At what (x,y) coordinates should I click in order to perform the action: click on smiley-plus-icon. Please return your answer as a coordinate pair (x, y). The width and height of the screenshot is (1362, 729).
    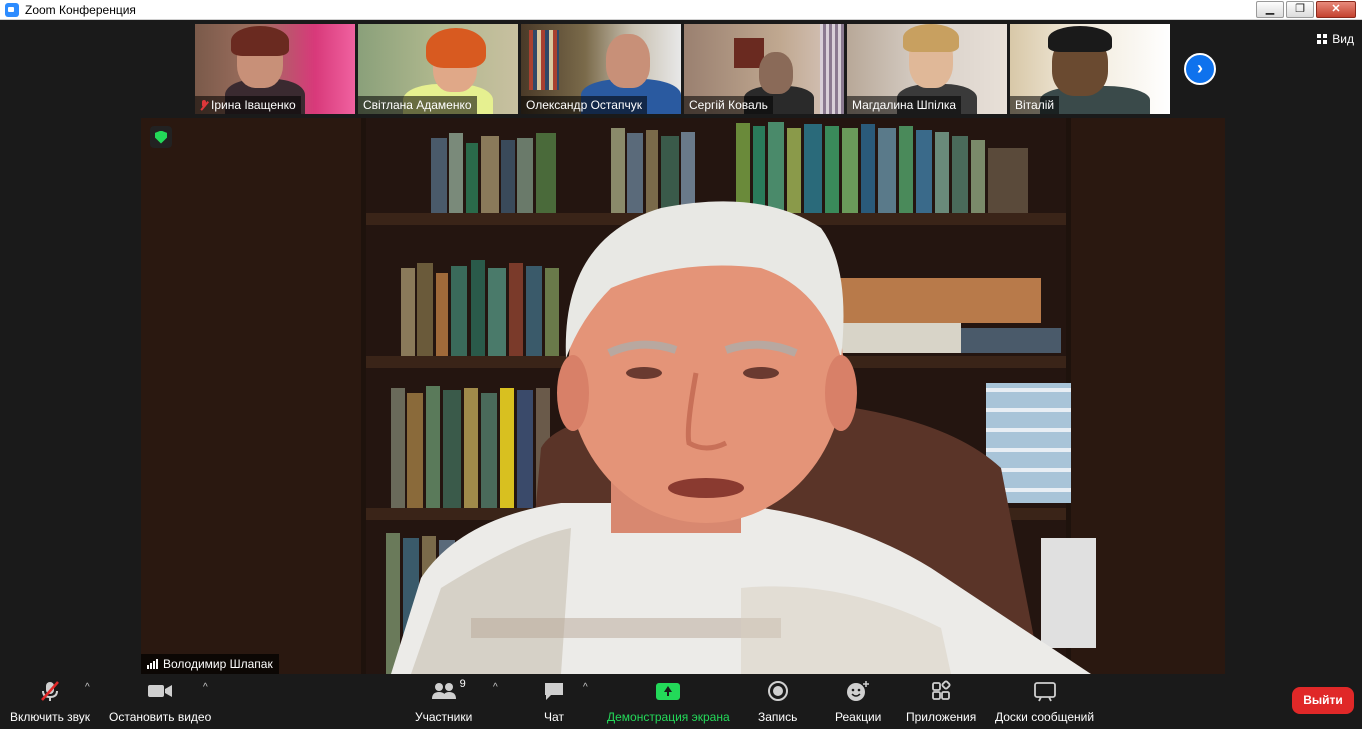
    Looking at the image, I should click on (858, 691).